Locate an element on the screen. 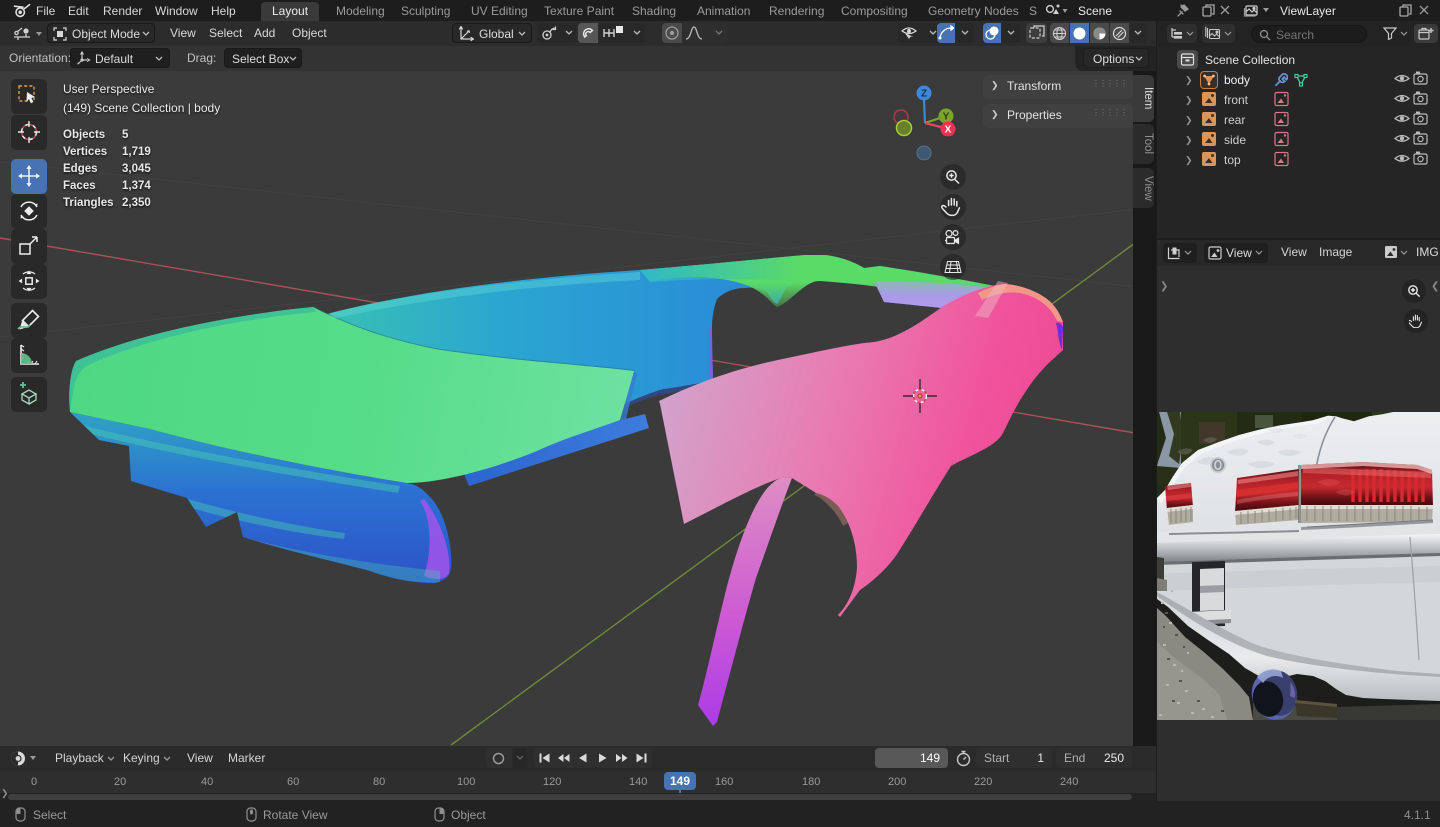 Image resolution: width=1440 pixels, height=827 pixels. svg-text: Z is located at coordinates (924, 94).